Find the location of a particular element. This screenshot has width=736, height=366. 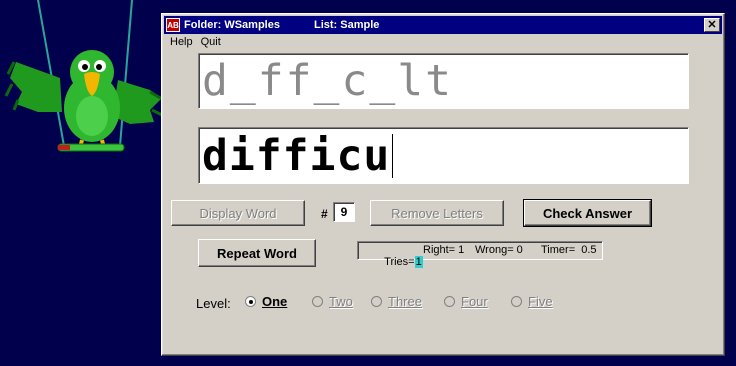

masked-word-text: d_ff_c_lt is located at coordinates (327, 81).